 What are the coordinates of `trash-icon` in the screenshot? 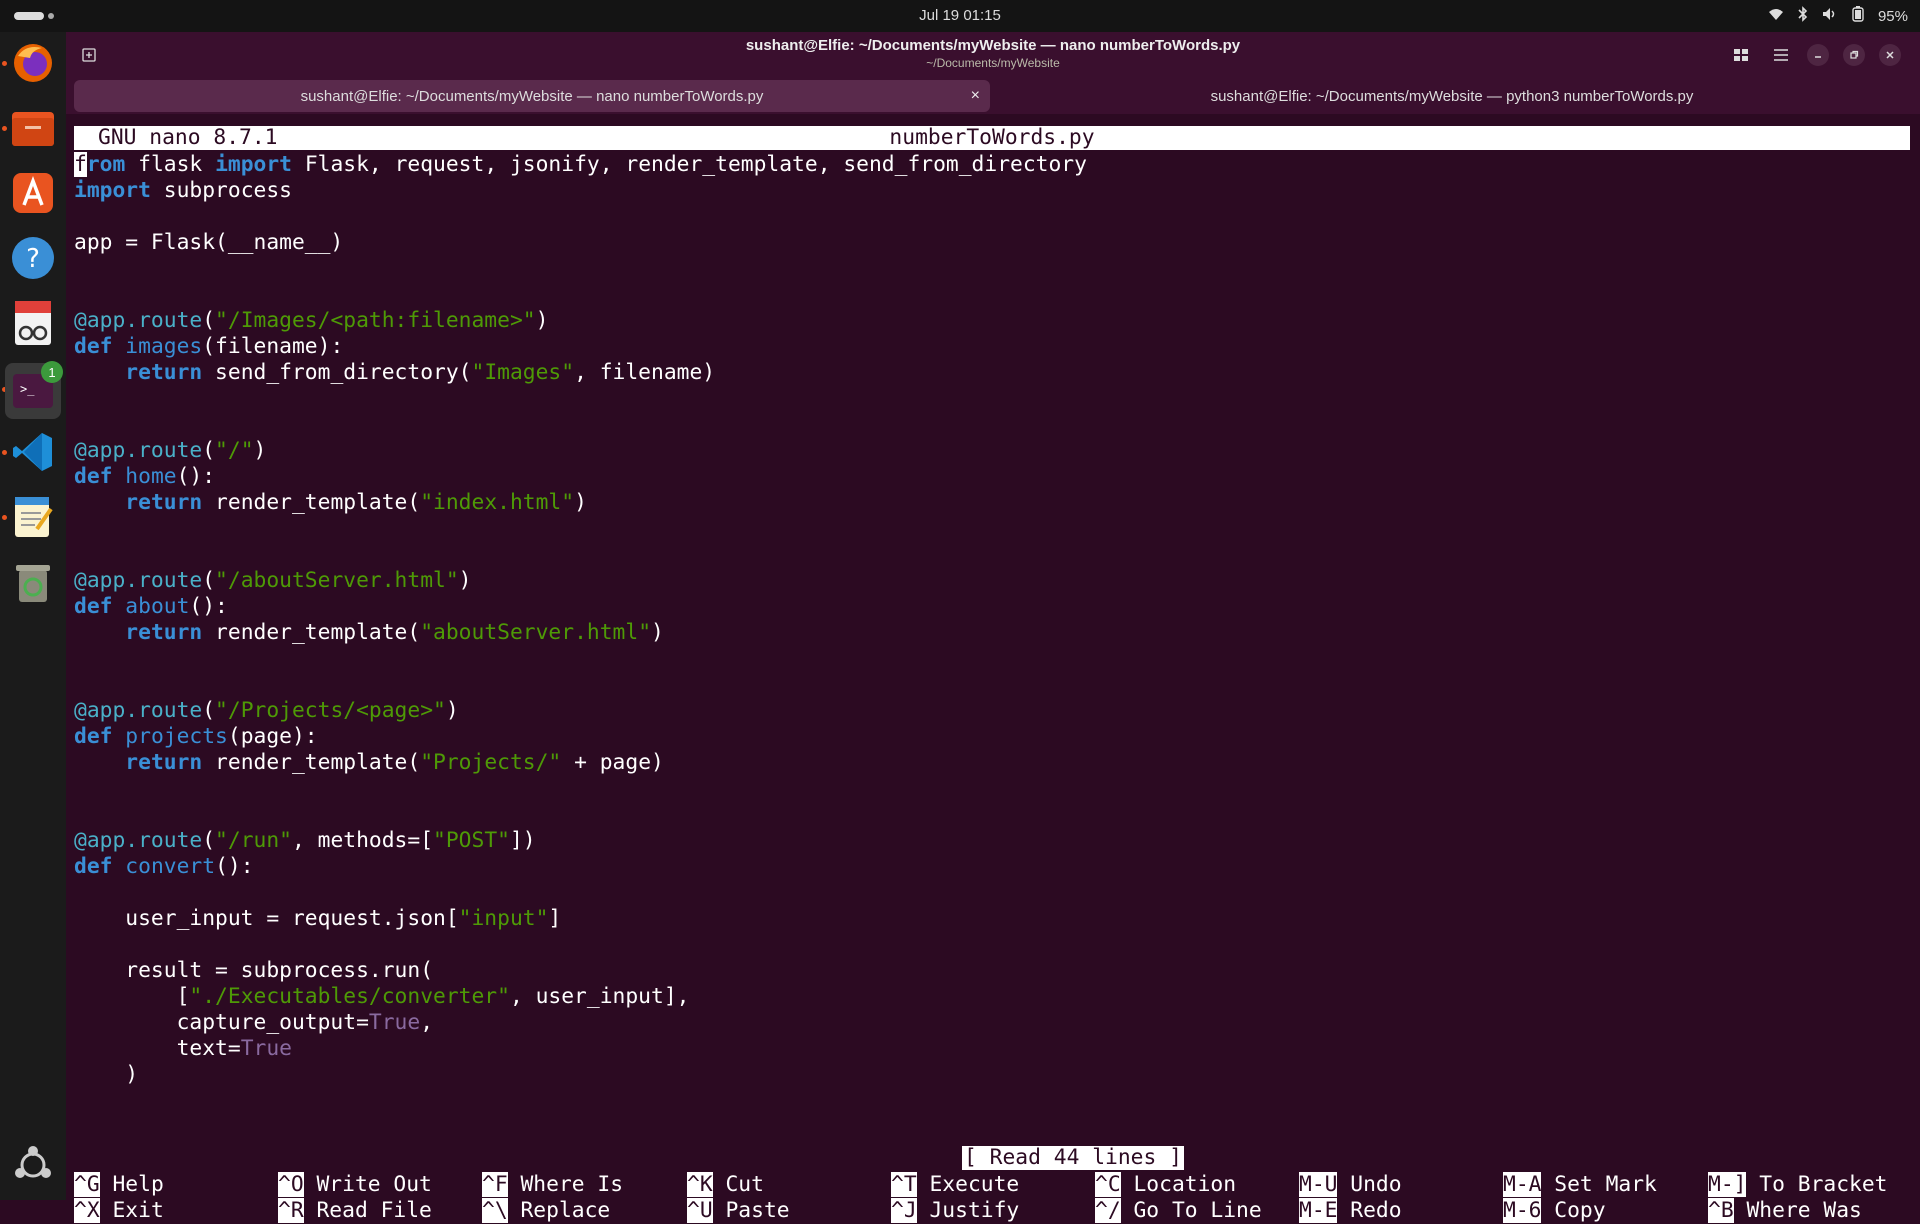 It's located at (33, 582).